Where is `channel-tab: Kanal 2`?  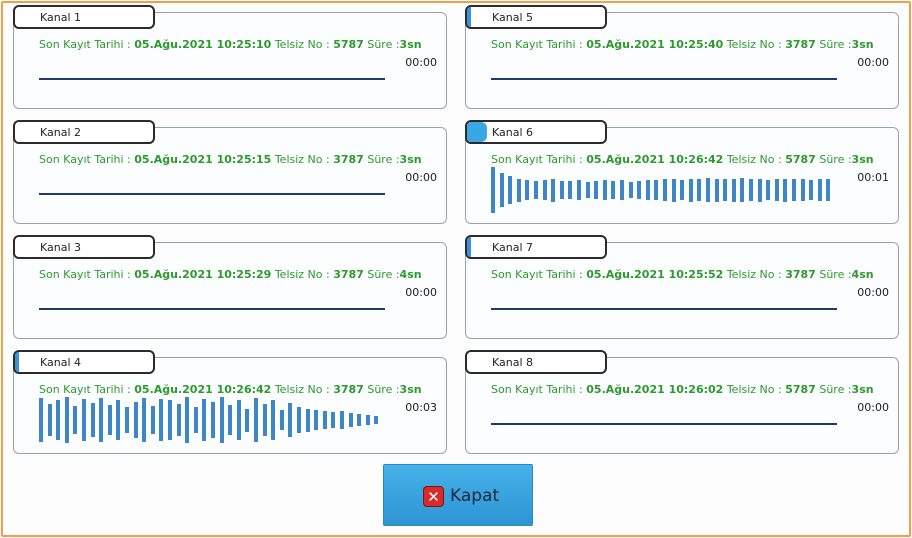 channel-tab: Kanal 2 is located at coordinates (84, 132).